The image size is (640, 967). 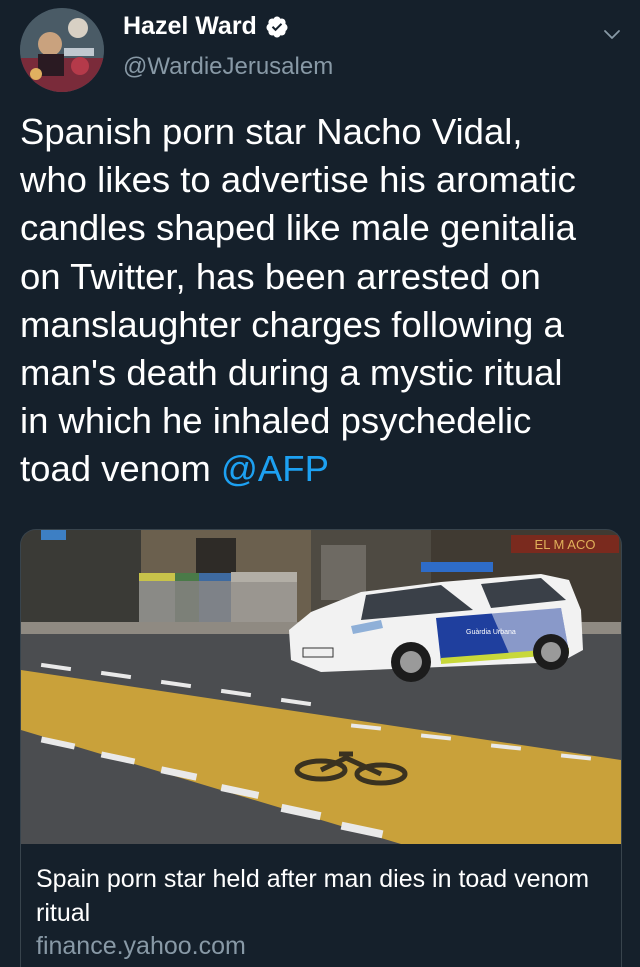 What do you see at coordinates (275, 468) in the screenshot?
I see `mention-link: @AFP` at bounding box center [275, 468].